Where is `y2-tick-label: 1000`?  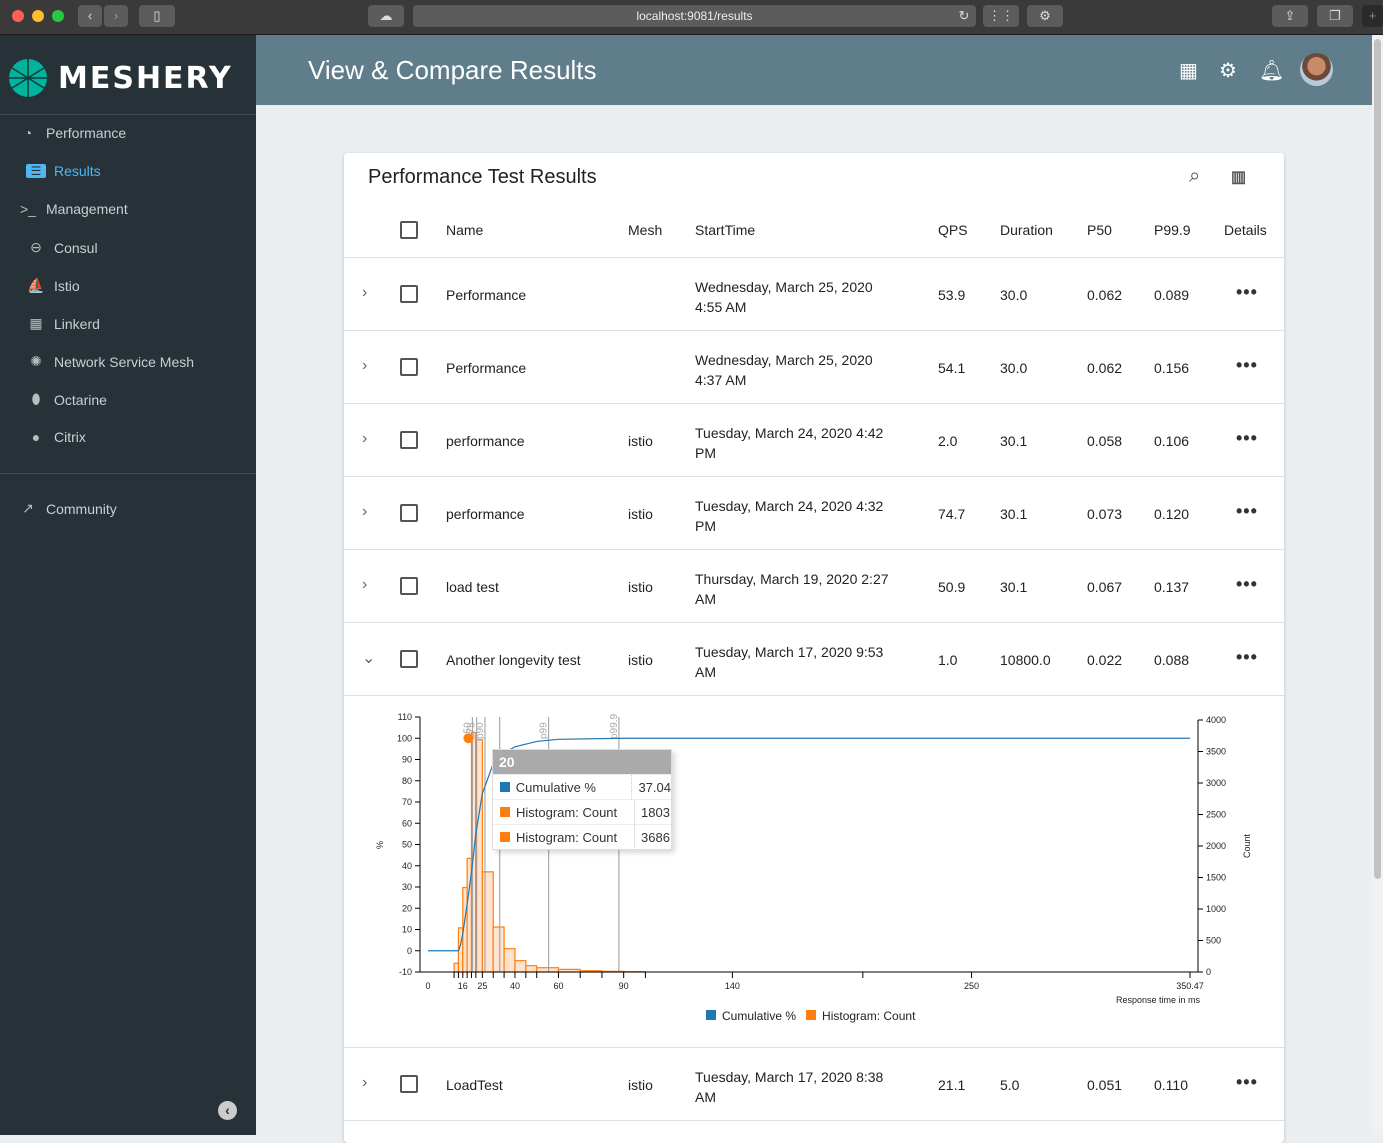 y2-tick-label: 1000 is located at coordinates (1216, 909).